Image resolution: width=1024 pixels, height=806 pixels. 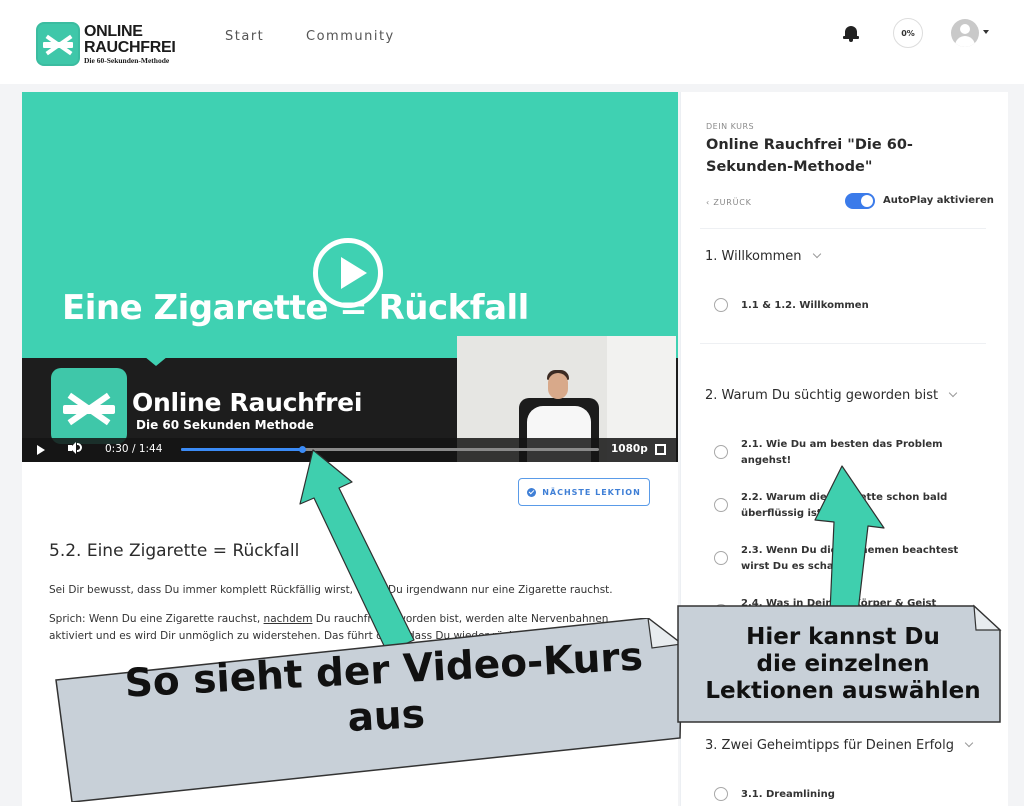 I want to click on callout-right-line3: Lektionen auswählen, so click(x=843, y=691).